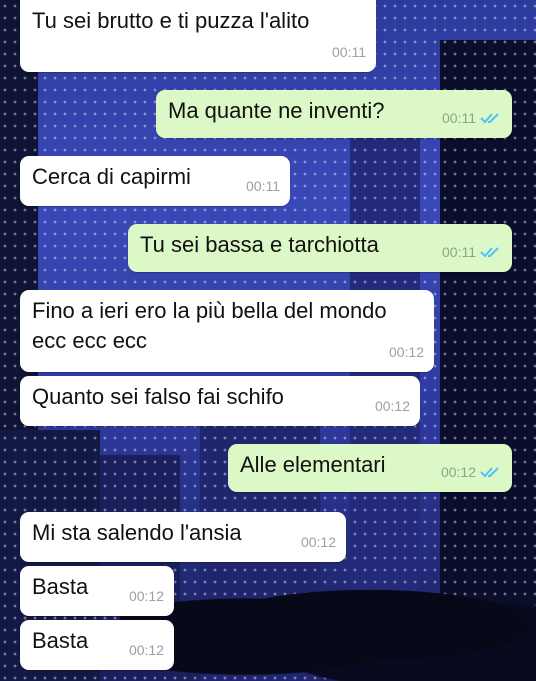 The width and height of the screenshot is (536, 681). Describe the element at coordinates (158, 396) in the screenshot. I see `message-text: Quanto sei falso fai schifo` at that location.